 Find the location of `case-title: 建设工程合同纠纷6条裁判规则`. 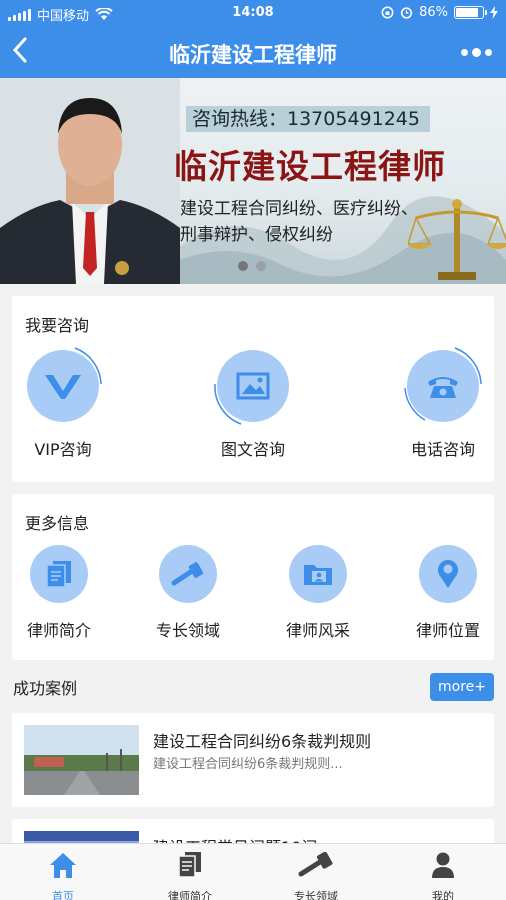

case-title: 建设工程合同纠纷6条裁判规则 is located at coordinates (262, 741).